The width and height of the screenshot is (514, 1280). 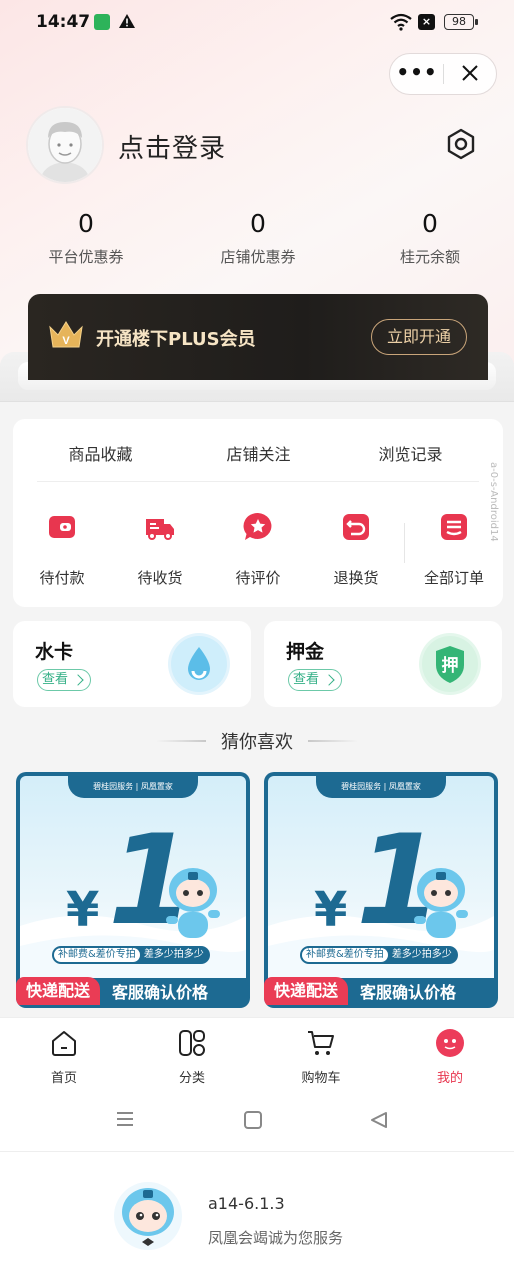 I want to click on mascot-avatar-icon, so click(x=148, y=1216).